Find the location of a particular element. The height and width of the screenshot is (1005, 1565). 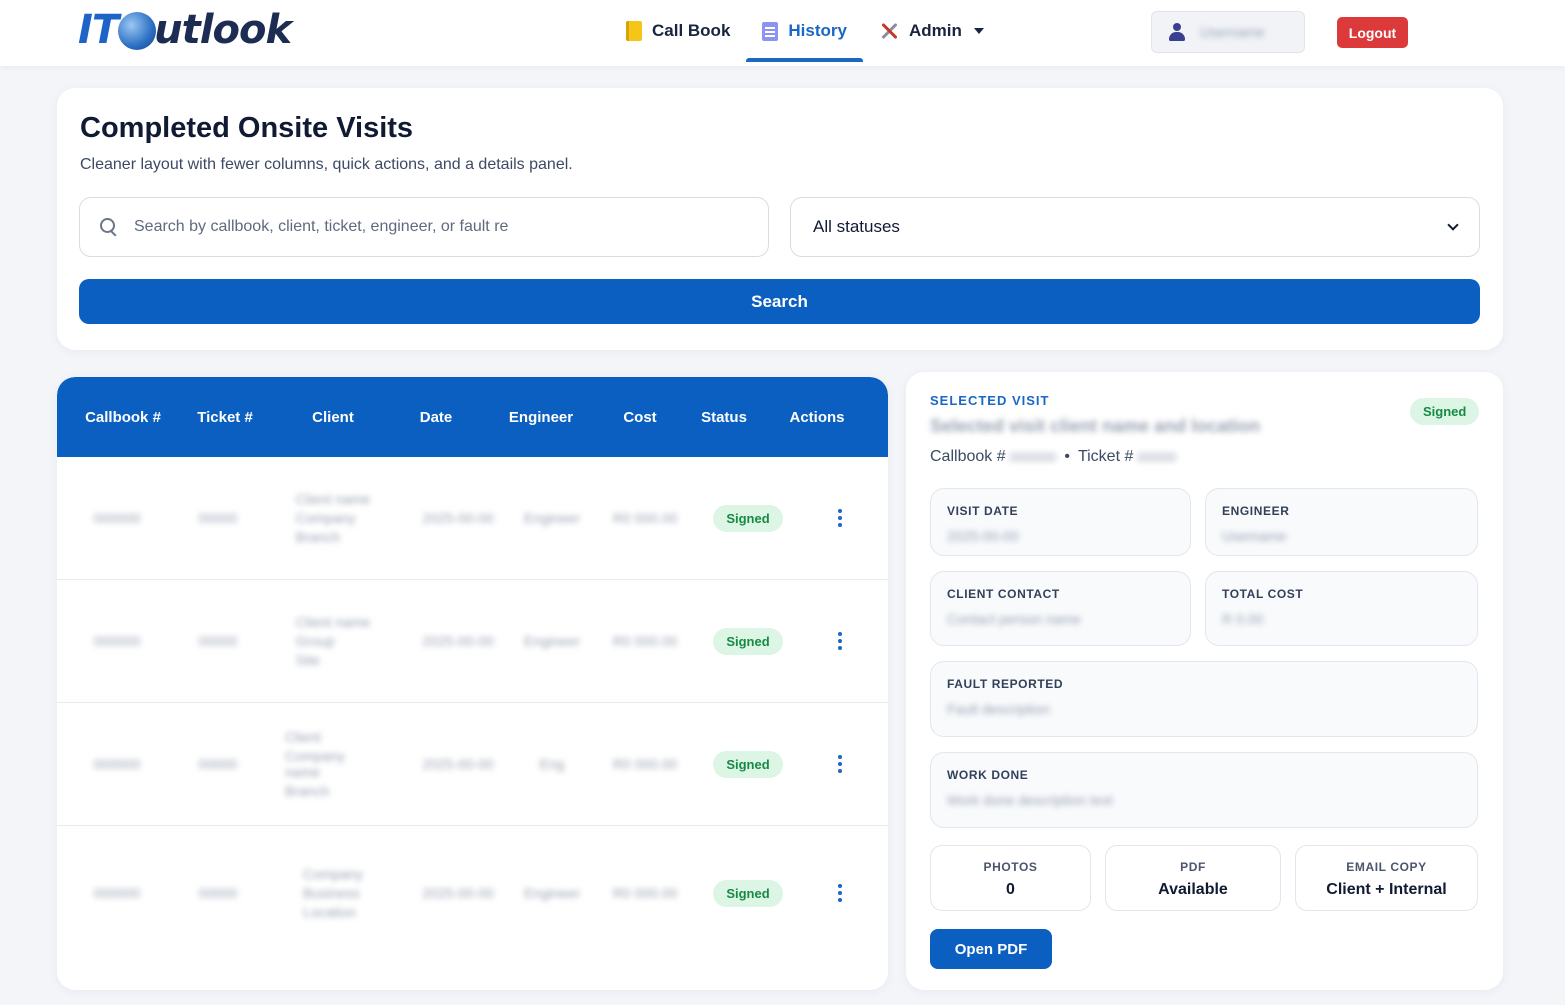

user-icon is located at coordinates (1177, 32).